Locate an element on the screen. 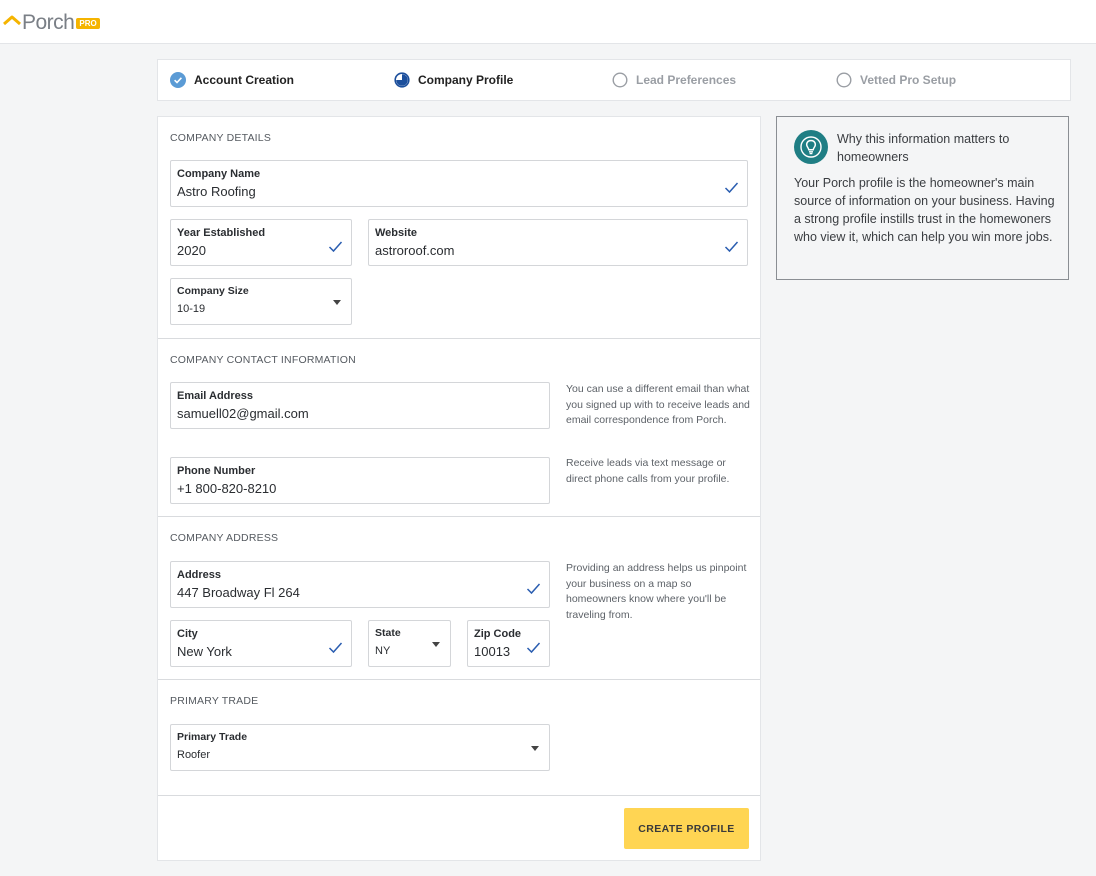  step-account-creation: Account Creation is located at coordinates (232, 80).